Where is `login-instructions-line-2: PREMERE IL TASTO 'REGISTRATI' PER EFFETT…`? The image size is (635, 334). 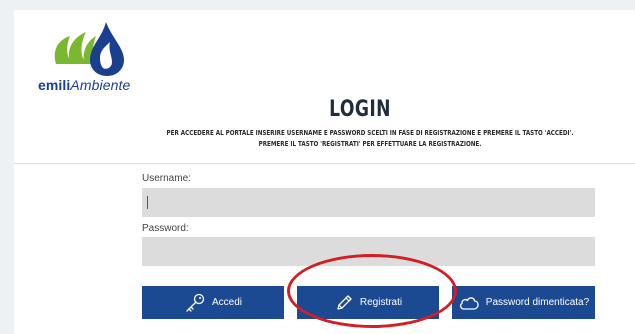
login-instructions-line-2: PREMERE IL TASTO 'REGISTRATI' PER EFFETT… is located at coordinates (370, 143).